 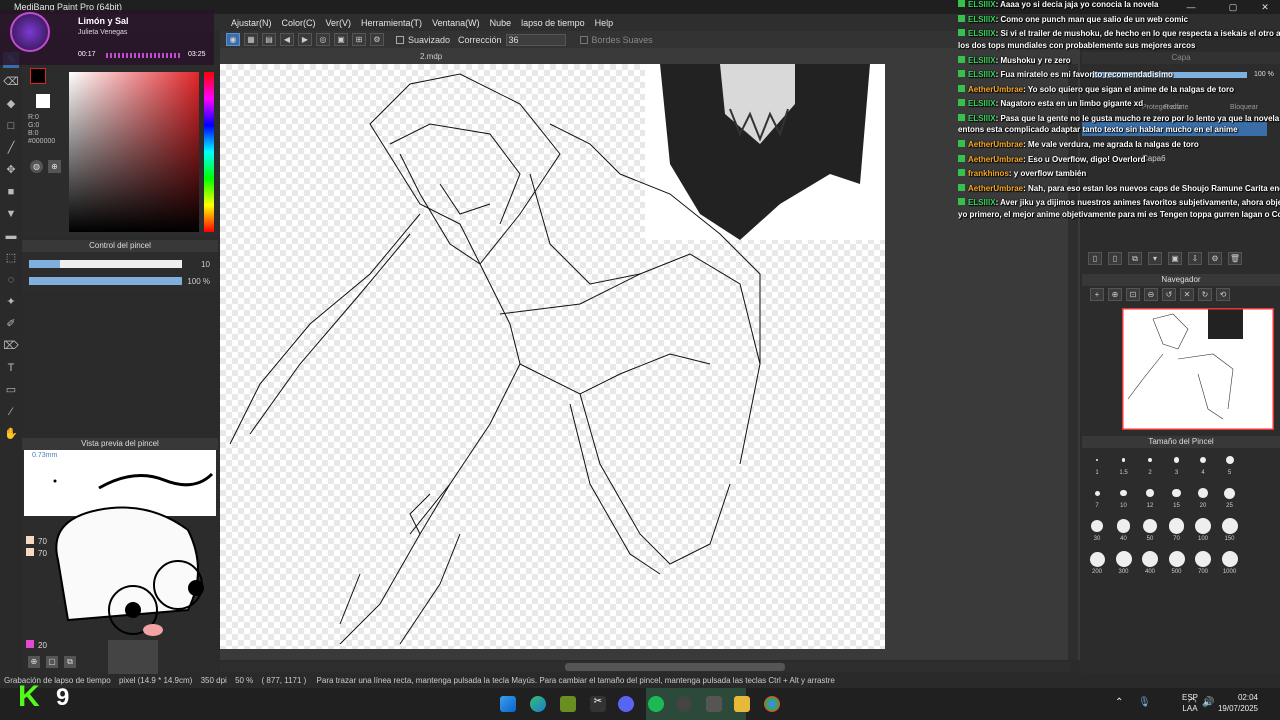 What do you see at coordinates (1175, 258) in the screenshot?
I see `folder-icon: ▣` at bounding box center [1175, 258].